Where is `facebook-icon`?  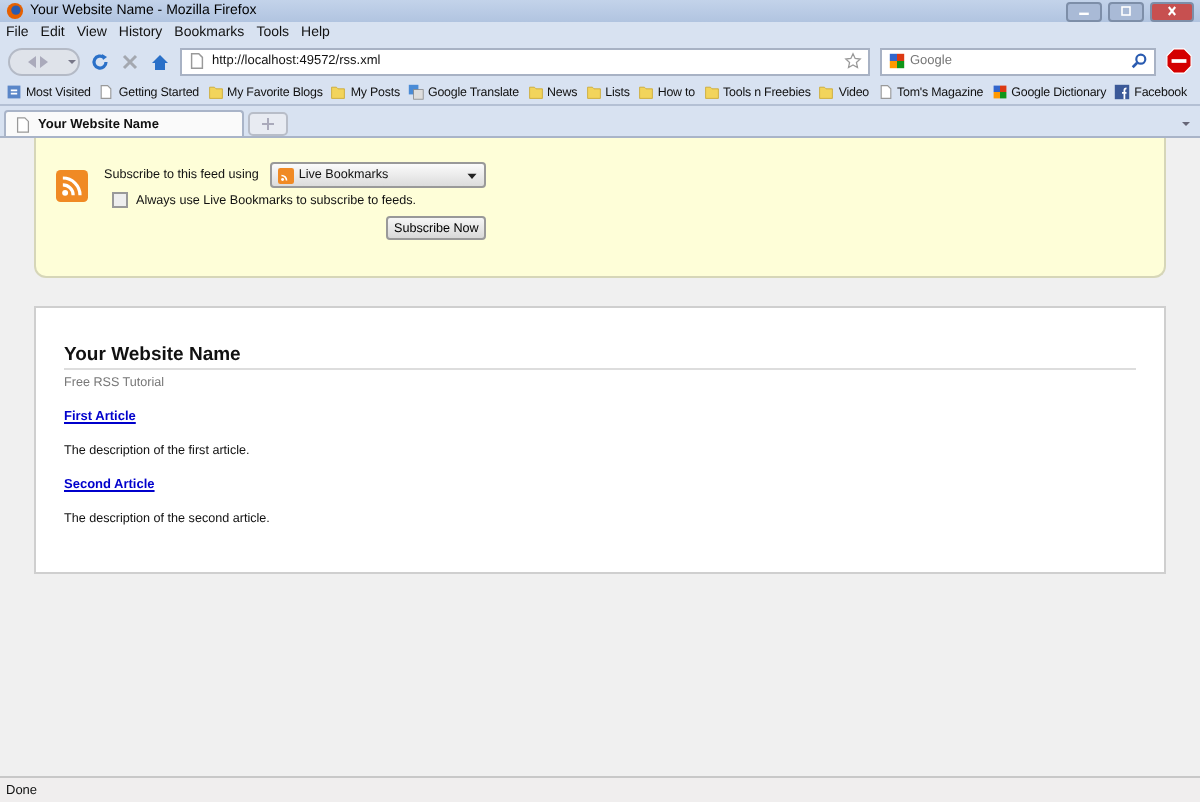 facebook-icon is located at coordinates (1122, 92).